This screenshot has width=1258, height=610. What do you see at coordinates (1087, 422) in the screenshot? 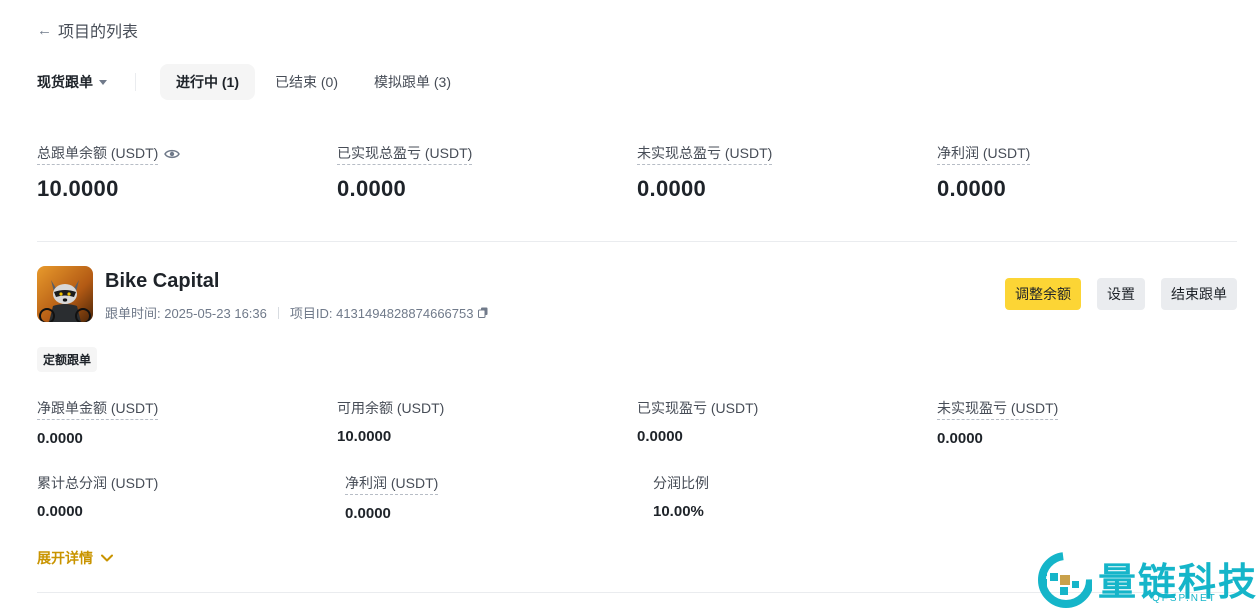
I see `detail-unrealized-pnl: 未实现盈亏 (USDT) 0.0000` at bounding box center [1087, 422].